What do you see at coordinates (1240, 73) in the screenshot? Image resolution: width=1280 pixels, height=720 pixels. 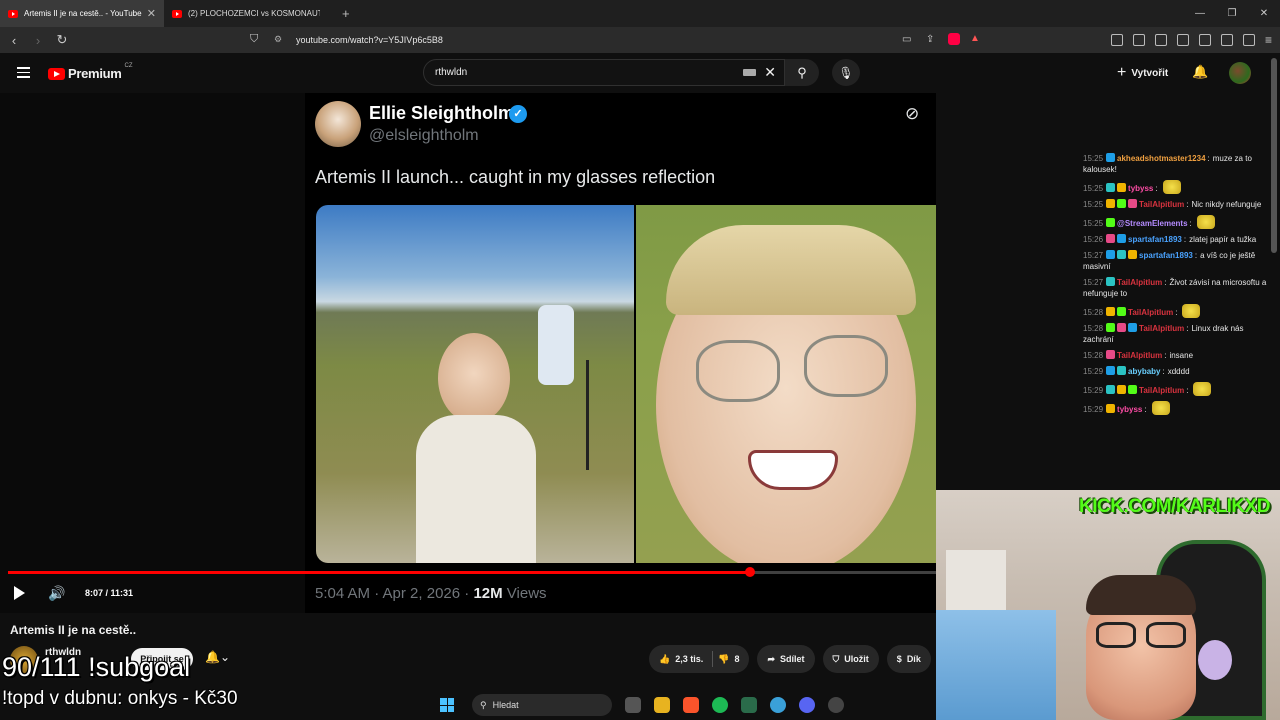 I see `account-avatar` at bounding box center [1240, 73].